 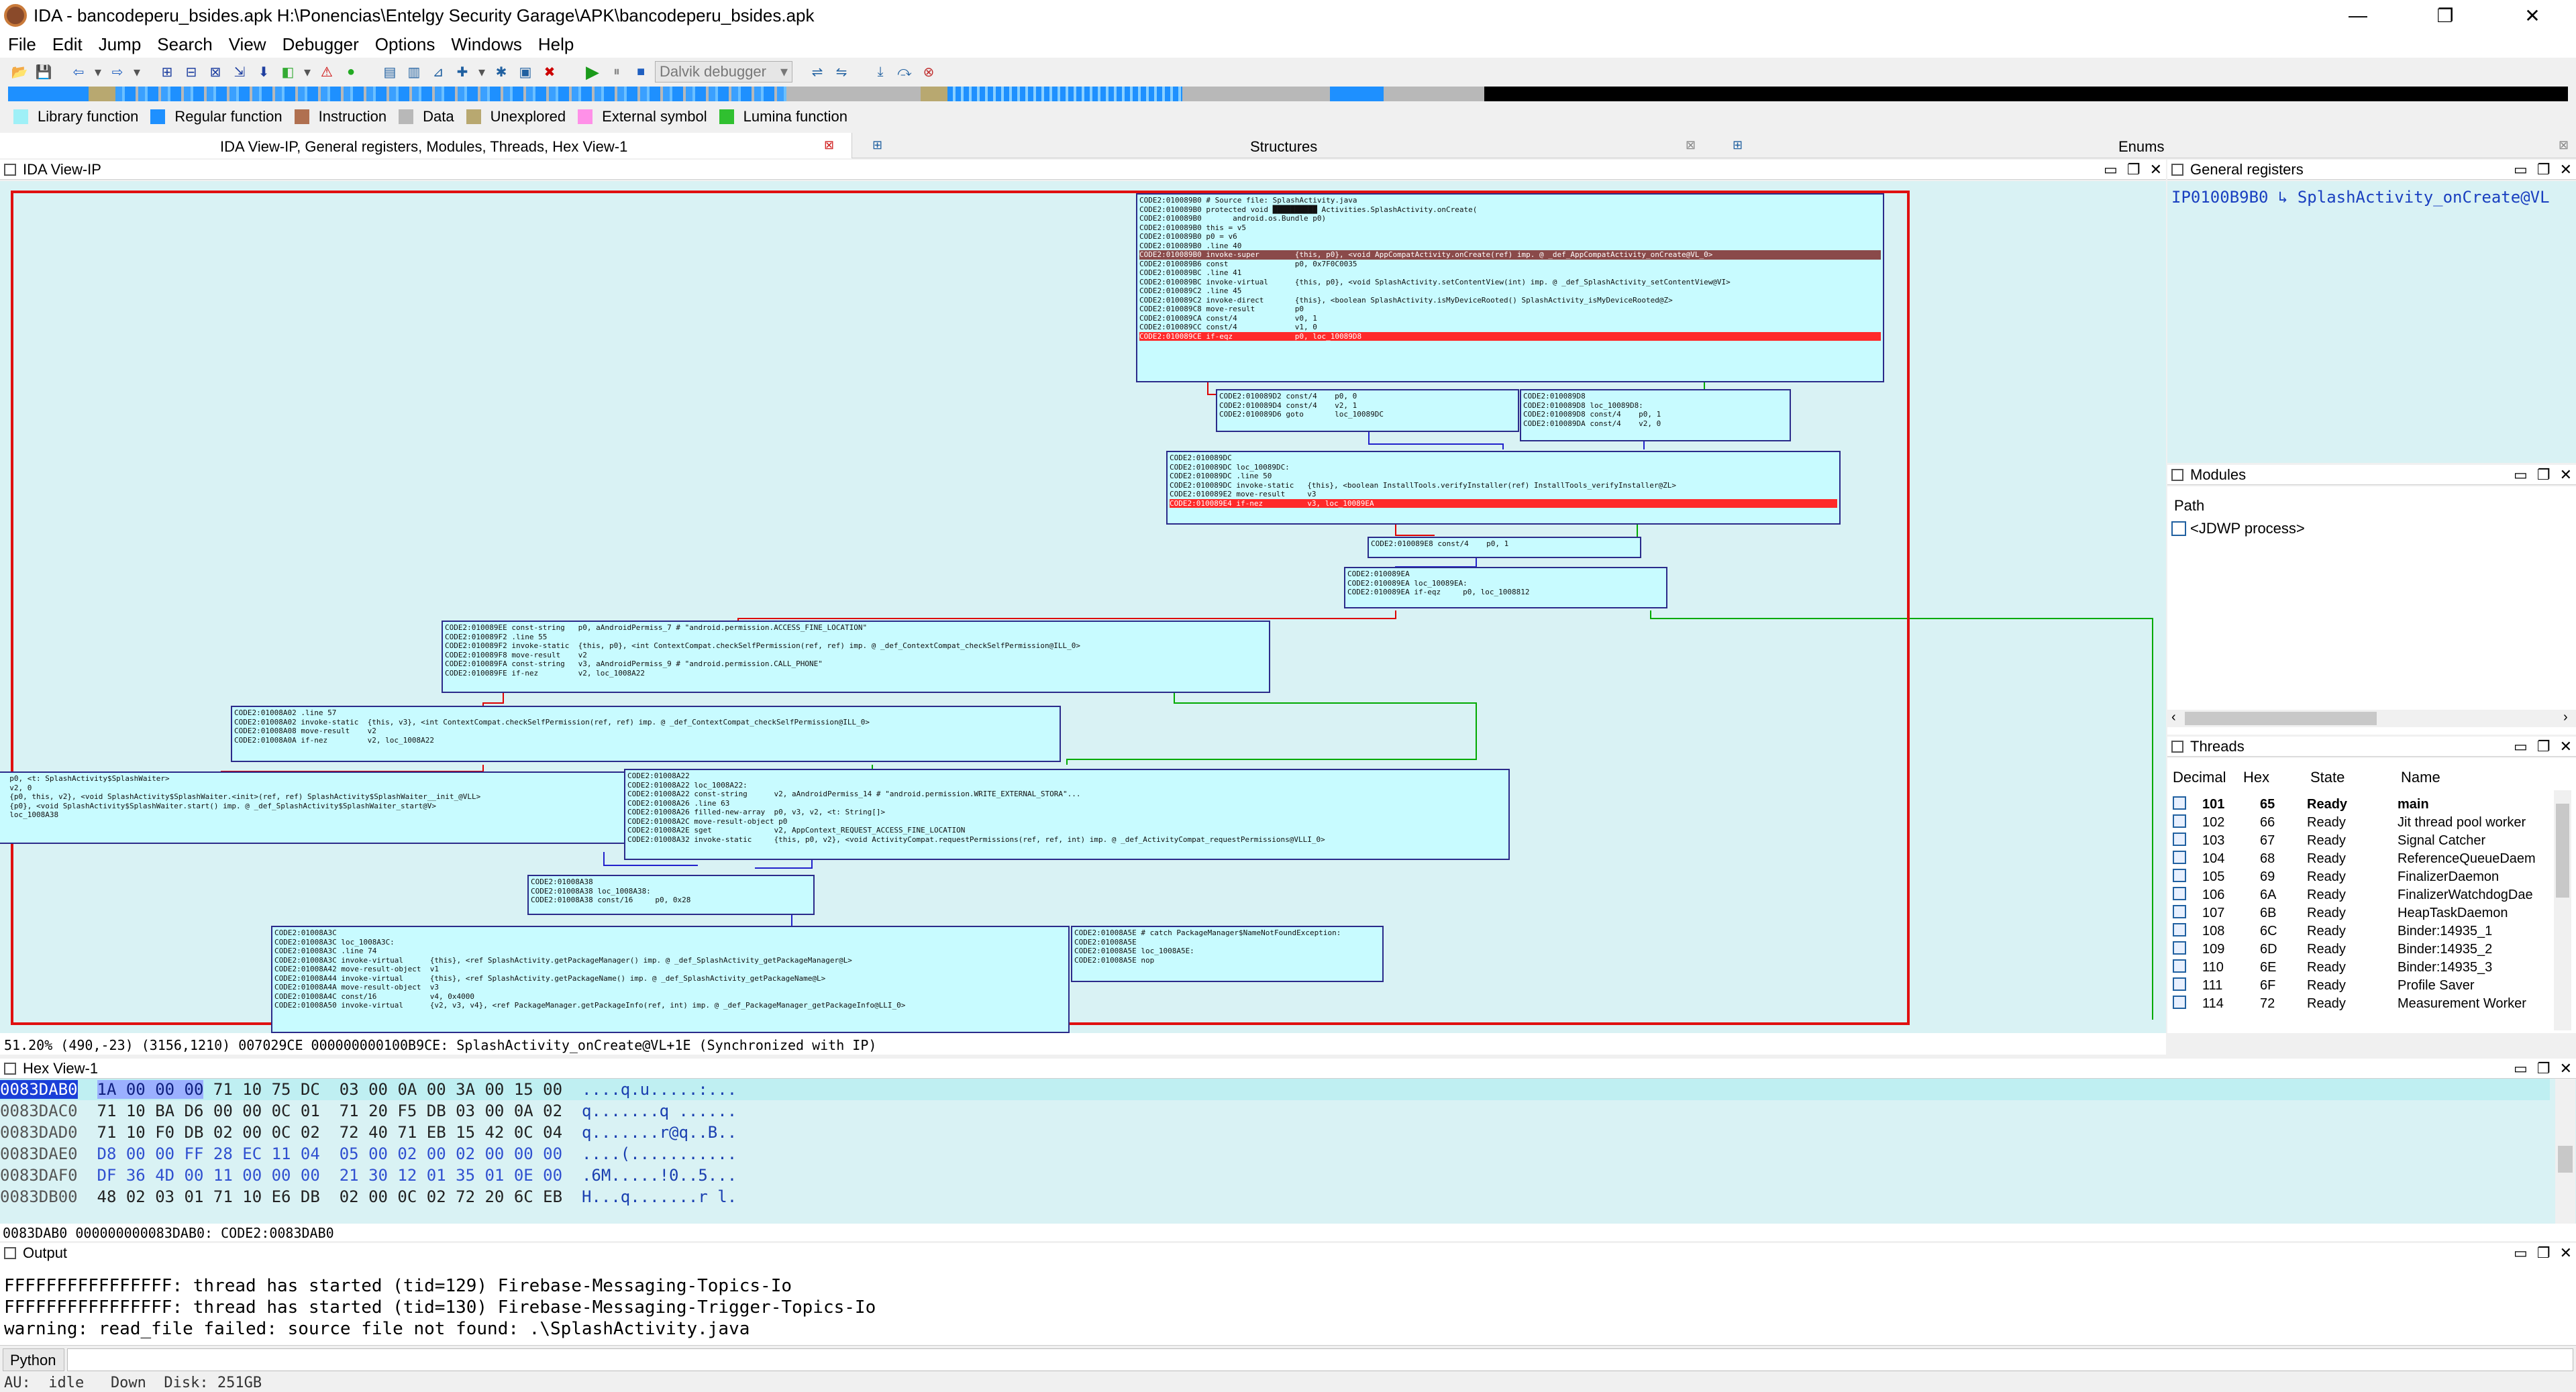 I want to click on menu-search: Search, so click(x=184, y=45).